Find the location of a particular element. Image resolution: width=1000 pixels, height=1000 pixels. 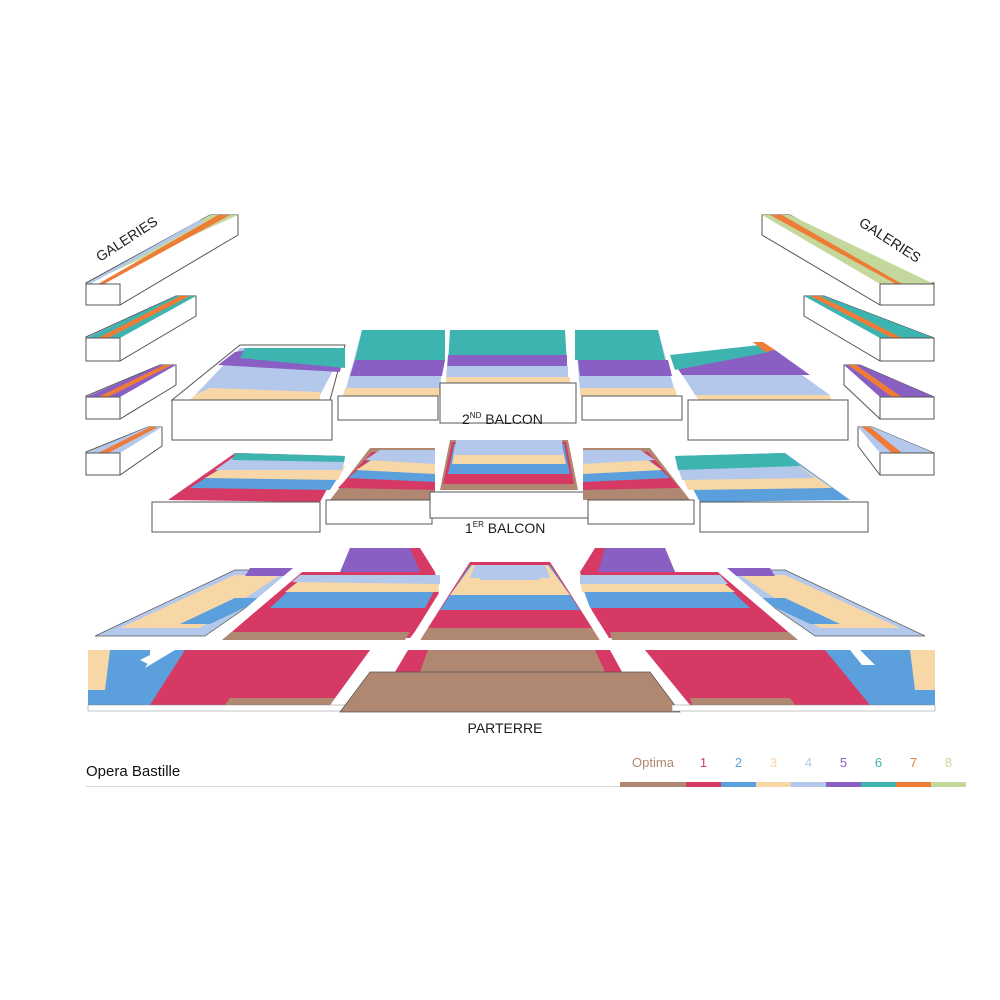

legend-label-3: 3 is located at coordinates (773, 762).